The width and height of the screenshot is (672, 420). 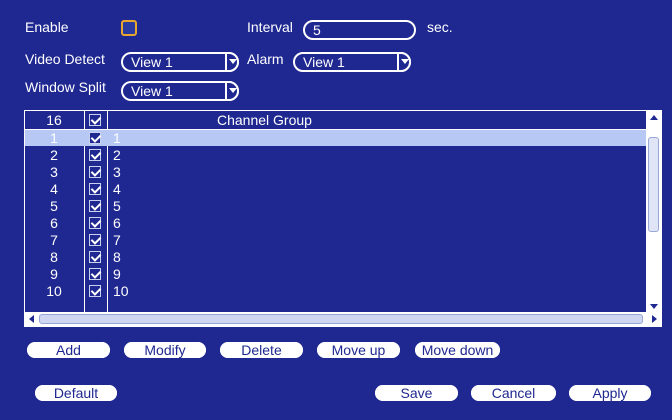 What do you see at coordinates (54, 257) in the screenshot?
I see `row-number: 8` at bounding box center [54, 257].